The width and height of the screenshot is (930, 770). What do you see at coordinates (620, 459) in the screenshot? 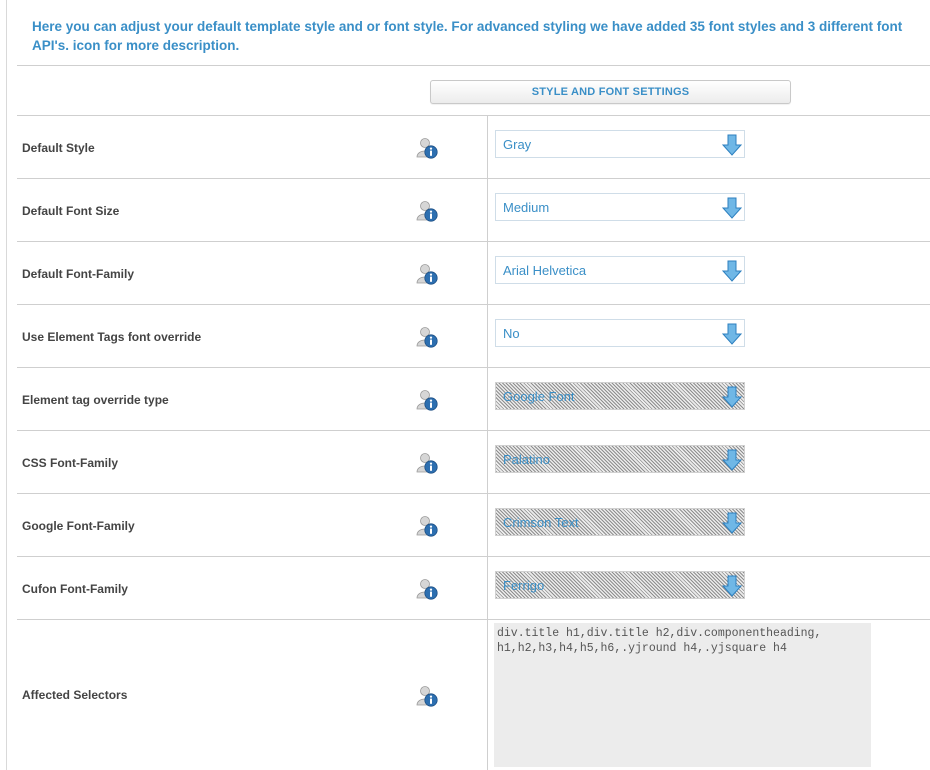
I see `css-font-family-select: Palatino` at bounding box center [620, 459].